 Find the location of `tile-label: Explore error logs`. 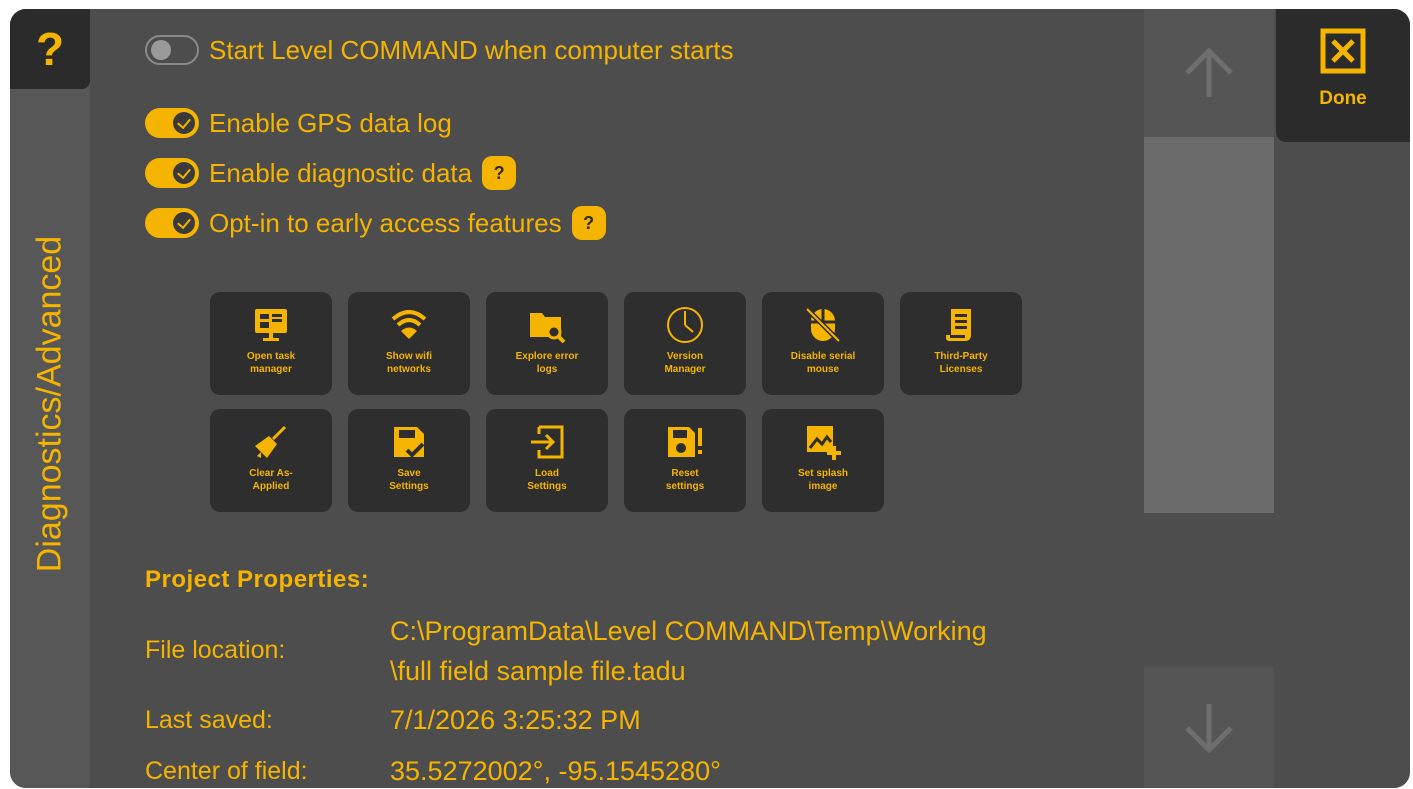

tile-label: Explore error logs is located at coordinates (547, 363).